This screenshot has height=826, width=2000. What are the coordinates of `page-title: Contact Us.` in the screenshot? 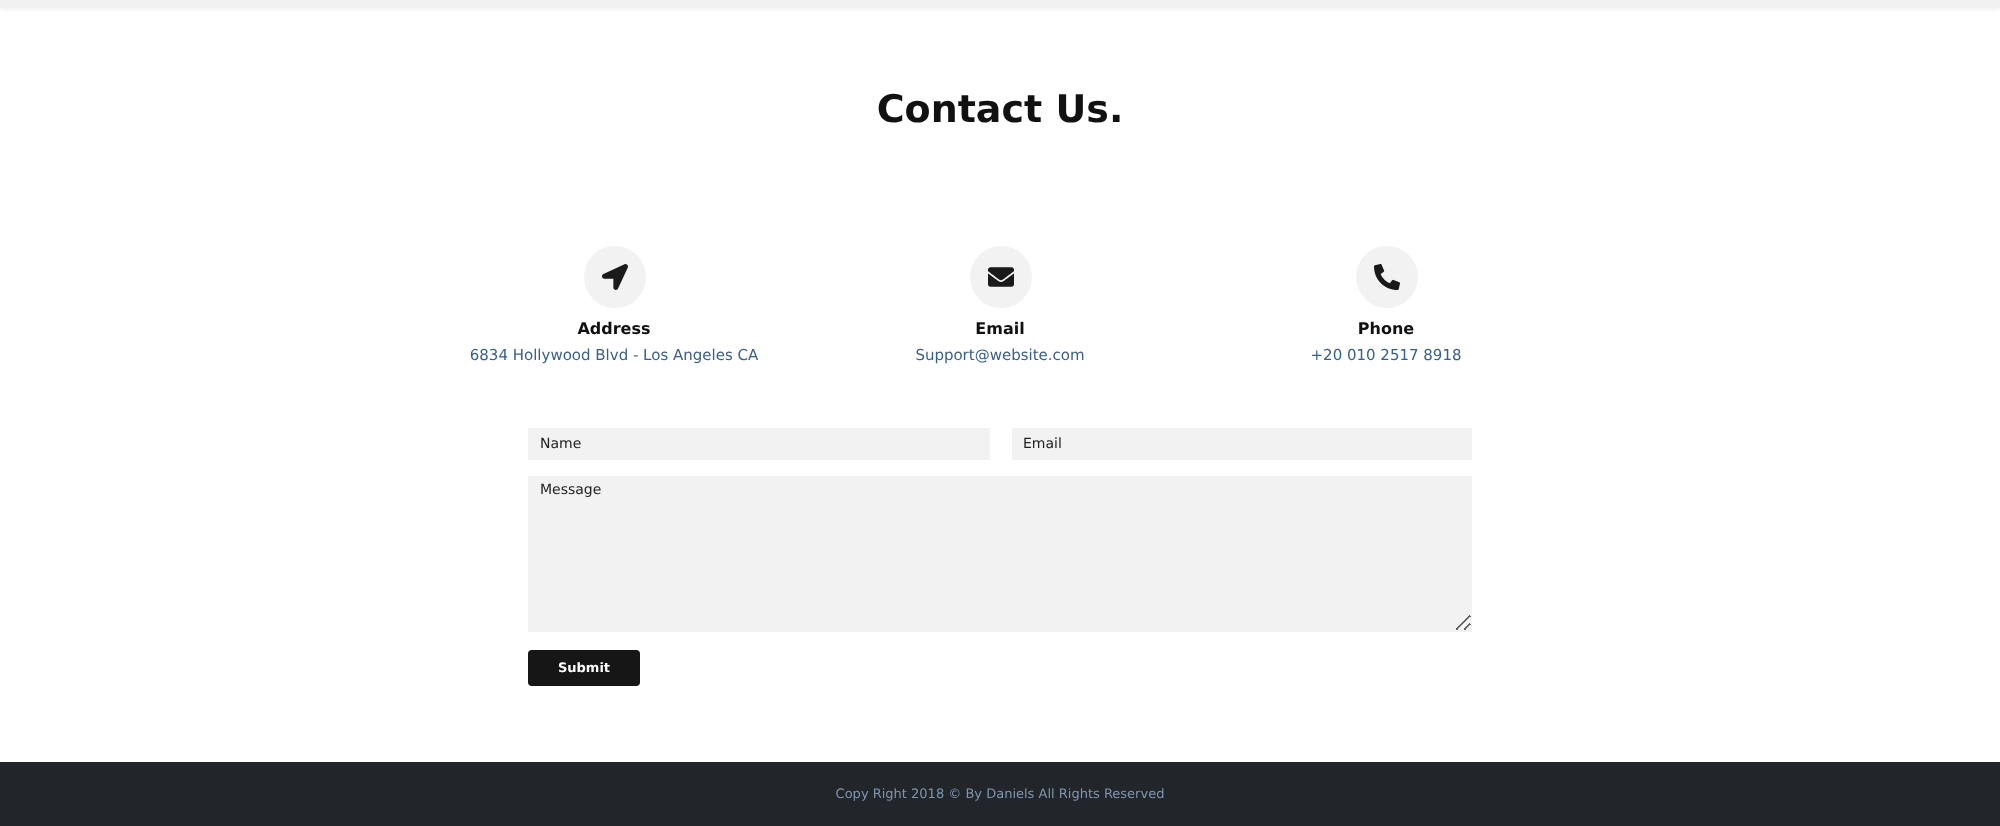 It's located at (1000, 111).